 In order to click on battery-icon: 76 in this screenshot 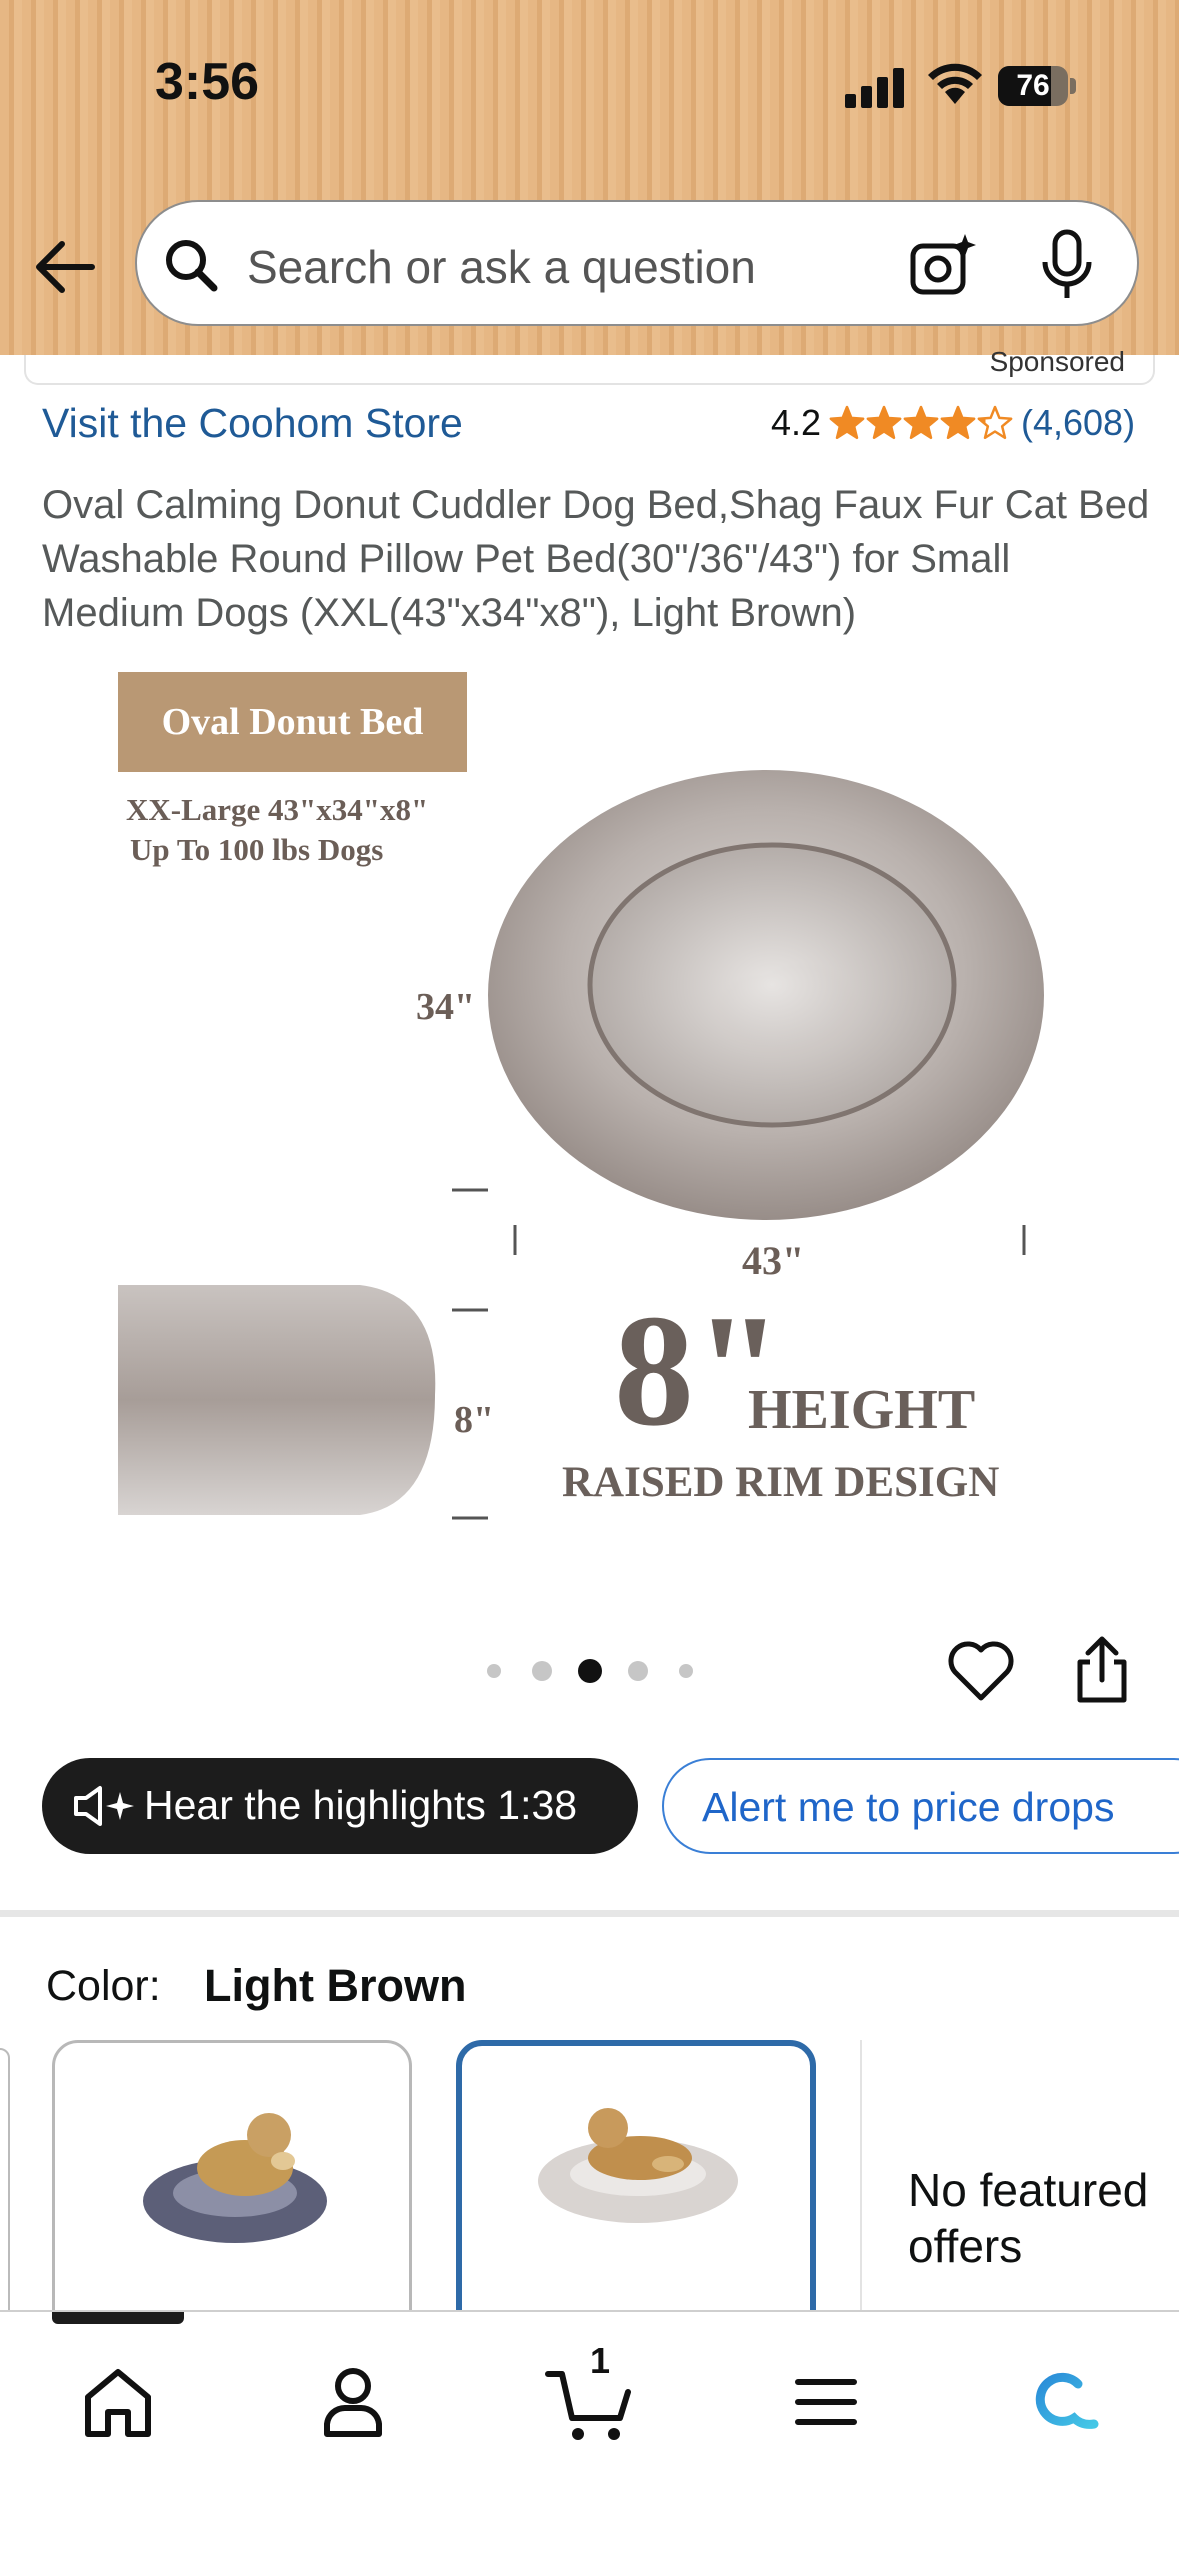, I will do `click(1037, 86)`.